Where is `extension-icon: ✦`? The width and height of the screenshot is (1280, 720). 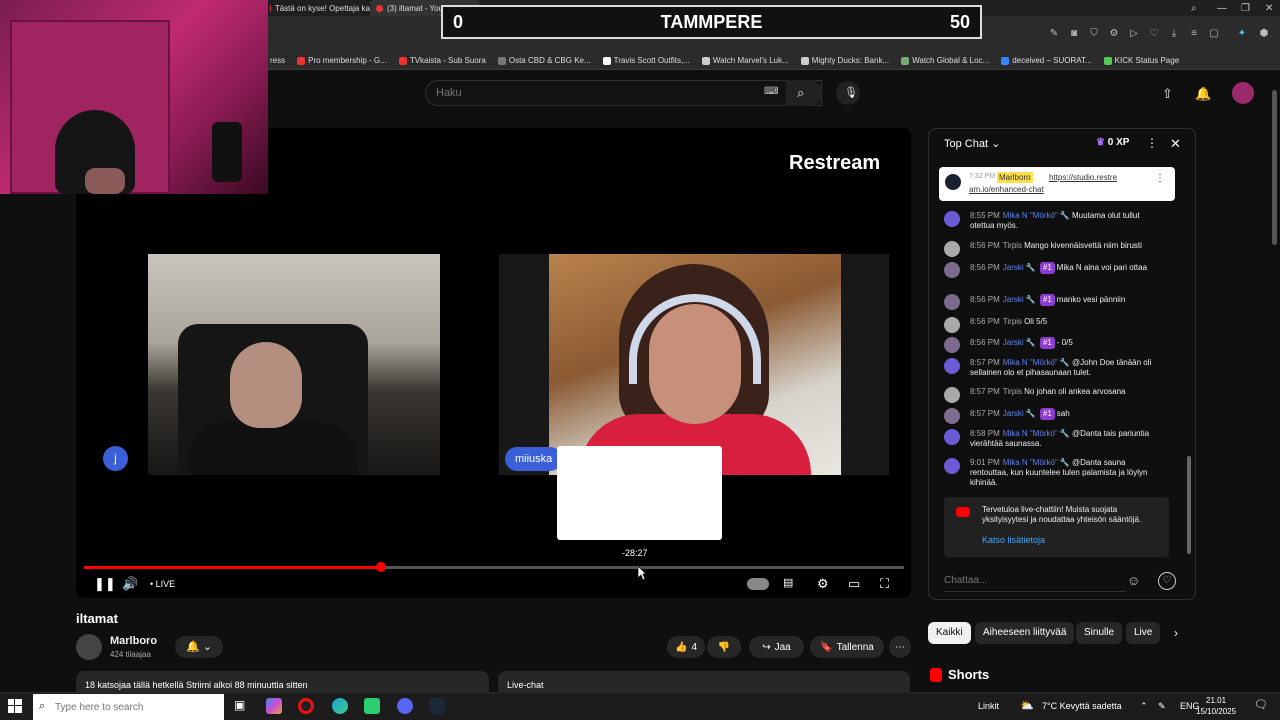
extension-icon: ✦ is located at coordinates (1242, 34).